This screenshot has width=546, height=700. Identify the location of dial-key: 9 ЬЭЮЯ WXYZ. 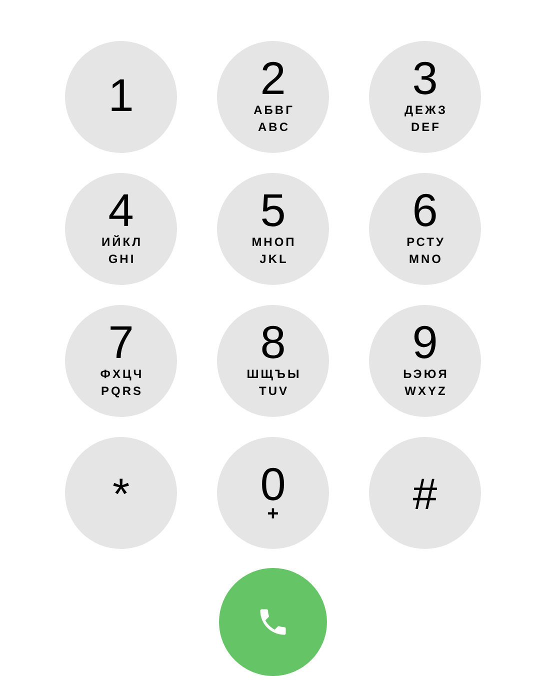
(425, 361).